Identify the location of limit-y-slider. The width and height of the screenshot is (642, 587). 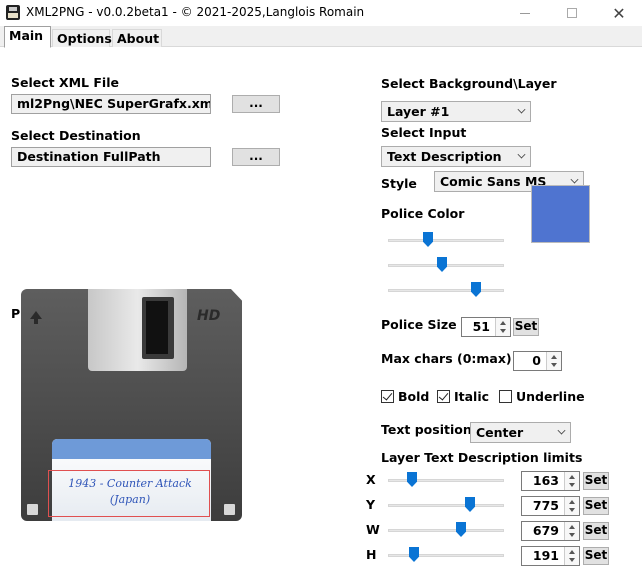
(446, 505).